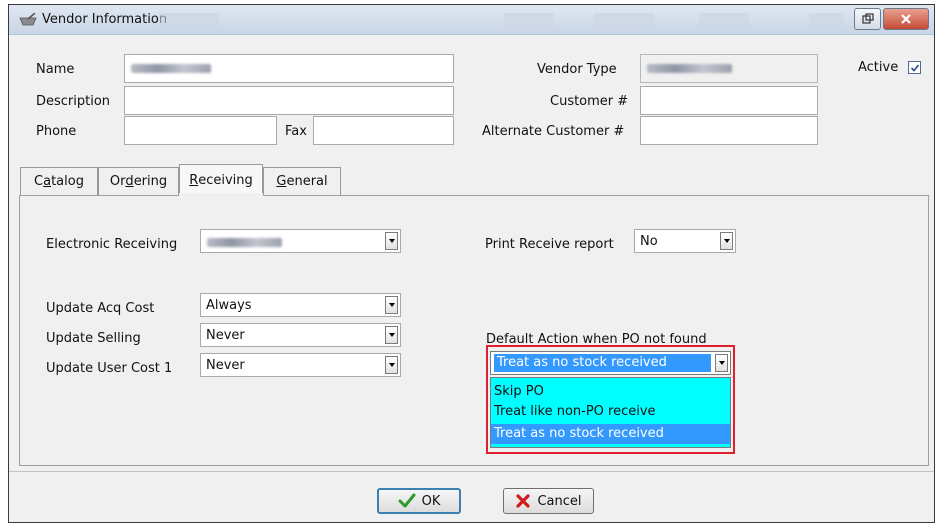 Image resolution: width=943 pixels, height=527 pixels. Describe the element at coordinates (878, 67) in the screenshot. I see `active-label: Active` at that location.